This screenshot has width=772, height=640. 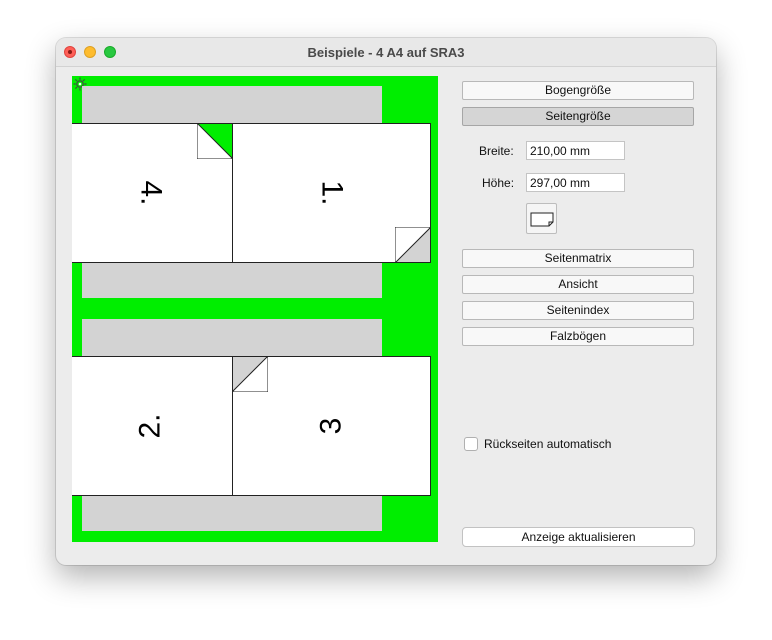 What do you see at coordinates (575, 182) in the screenshot?
I see `height-field: 297,00 mm` at bounding box center [575, 182].